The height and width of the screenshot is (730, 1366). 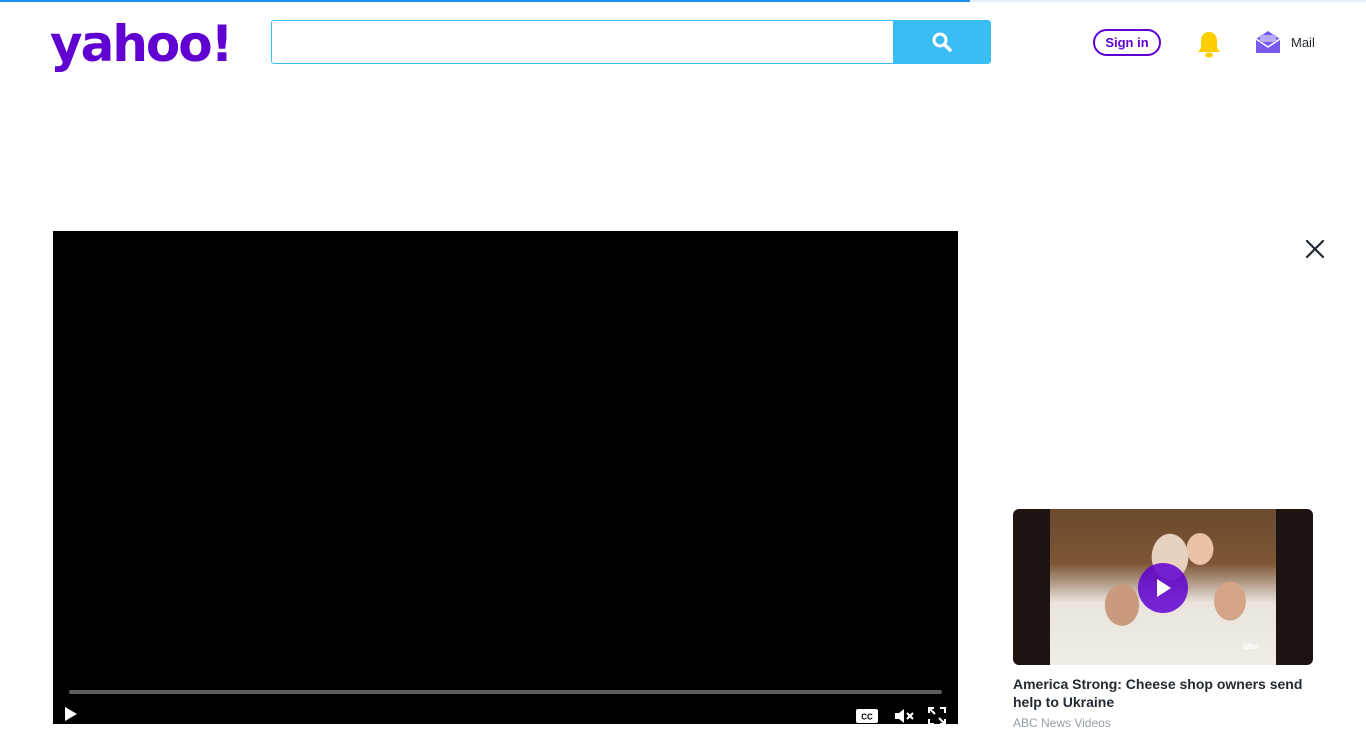 I want to click on mute-icon, so click(x=904, y=716).